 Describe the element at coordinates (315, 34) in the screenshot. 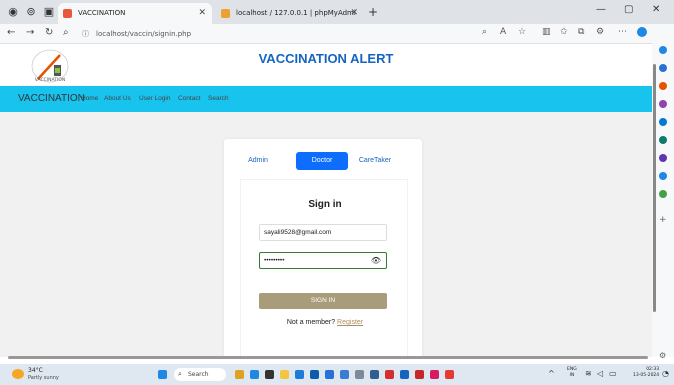

I see `url-field: ⓘ localhost/vaccin/signin.php` at that location.